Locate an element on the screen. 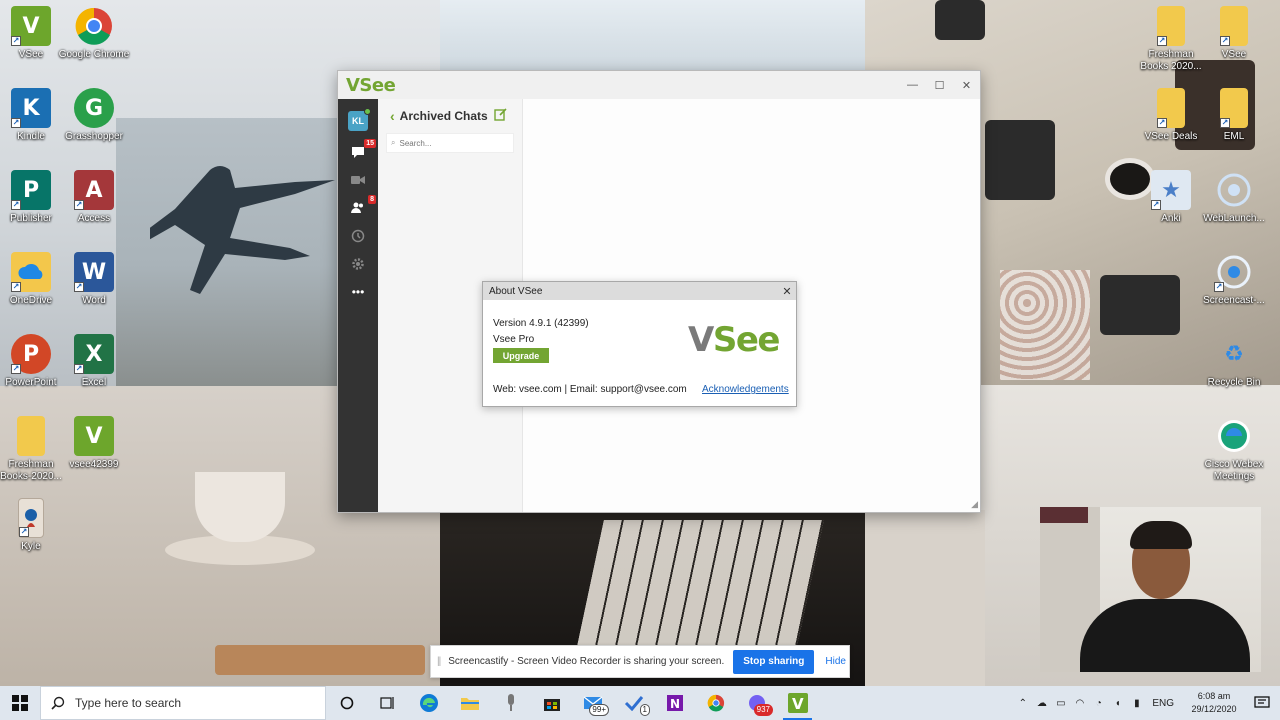 The image size is (1280, 720). taskbar-onenote: N is located at coordinates (674, 703).